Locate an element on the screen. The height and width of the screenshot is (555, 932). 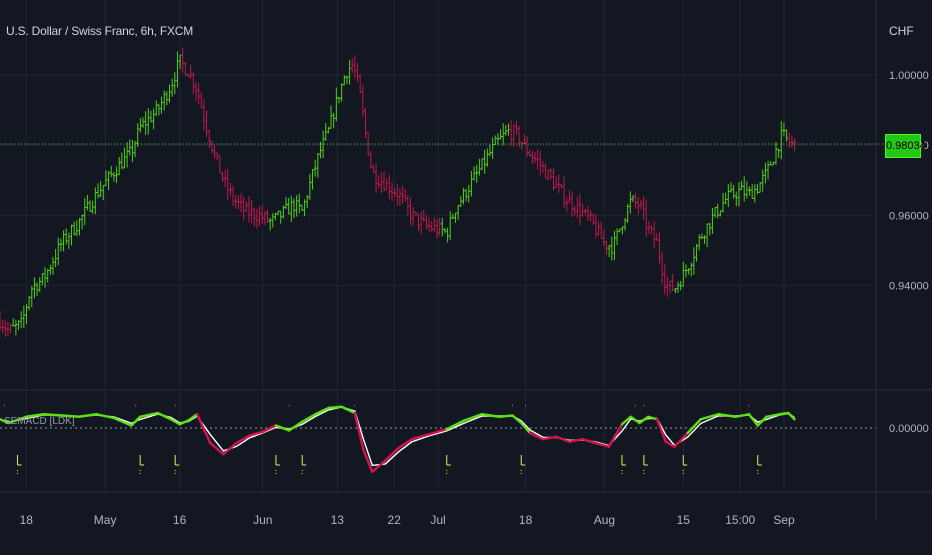
x-tick-label: Aug is located at coordinates (604, 520).